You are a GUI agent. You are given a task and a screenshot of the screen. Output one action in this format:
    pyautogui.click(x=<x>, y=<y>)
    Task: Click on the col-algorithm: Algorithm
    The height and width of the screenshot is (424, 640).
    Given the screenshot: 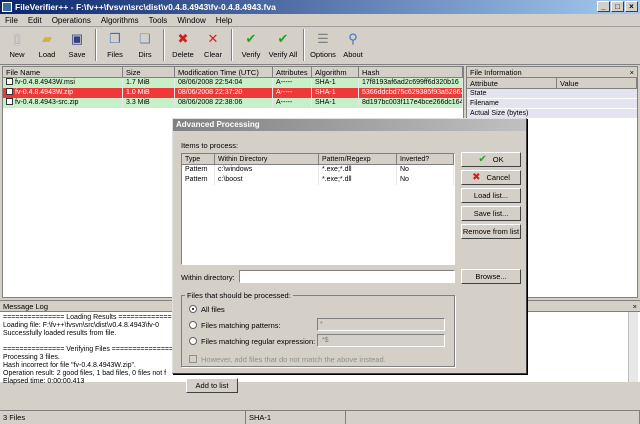 What is the action you would take?
    pyautogui.click(x=335, y=72)
    